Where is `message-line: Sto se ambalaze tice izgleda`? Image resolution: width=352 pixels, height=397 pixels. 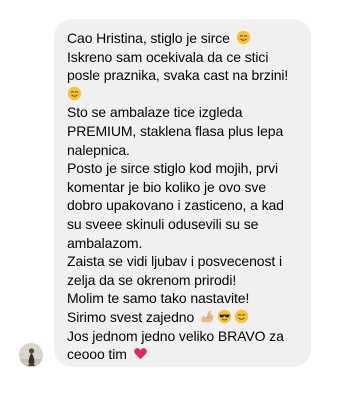
message-line: Sto se ambalaze tice izgleda is located at coordinates (155, 112).